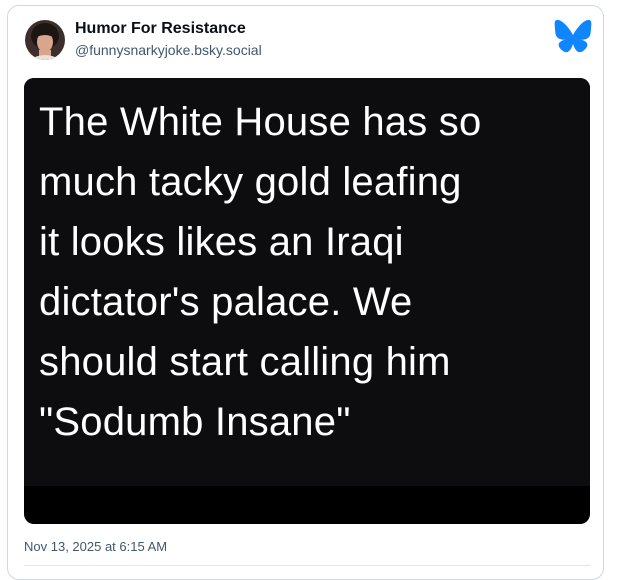  What do you see at coordinates (221, 242) in the screenshot?
I see `image-text-line: it looks likes an Iraqi` at bounding box center [221, 242].